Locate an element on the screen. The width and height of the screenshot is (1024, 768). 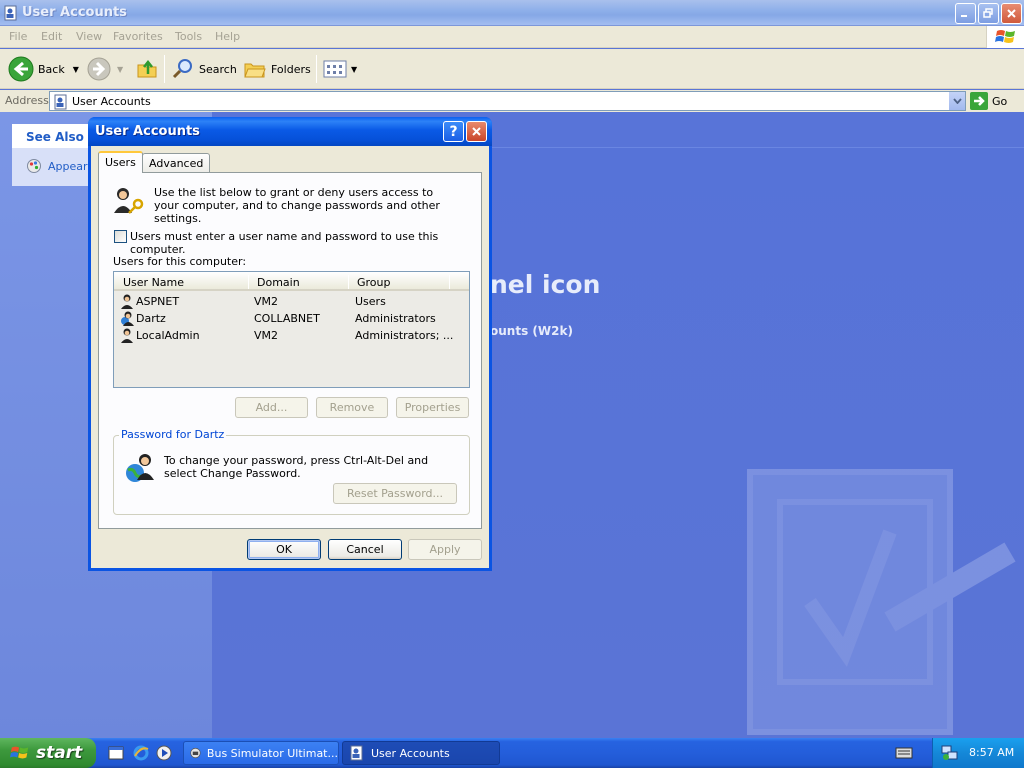
column-user-name: User Name is located at coordinates (153, 282).